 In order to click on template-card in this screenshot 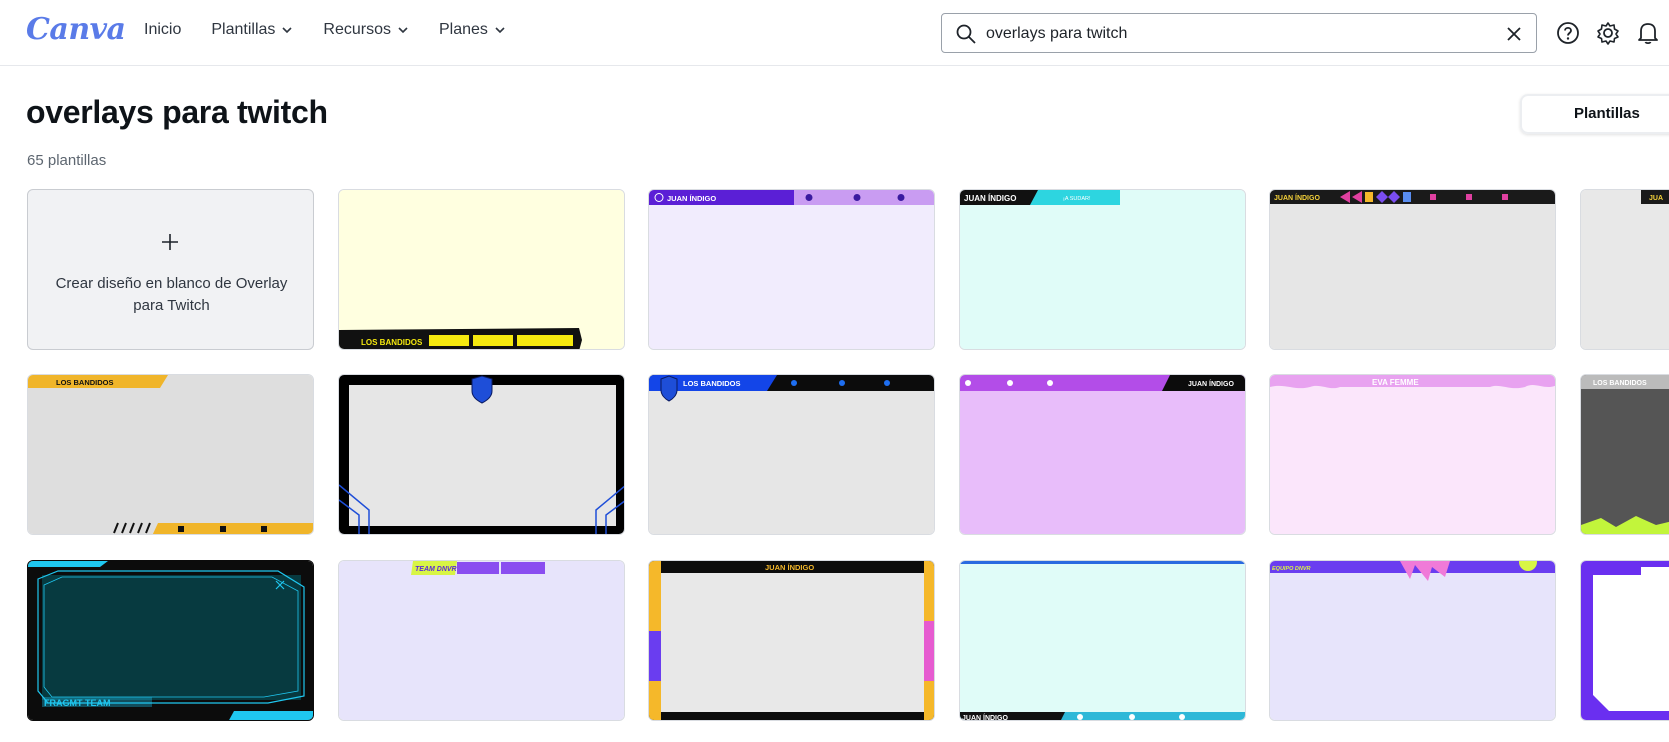, I will do `click(481, 454)`.